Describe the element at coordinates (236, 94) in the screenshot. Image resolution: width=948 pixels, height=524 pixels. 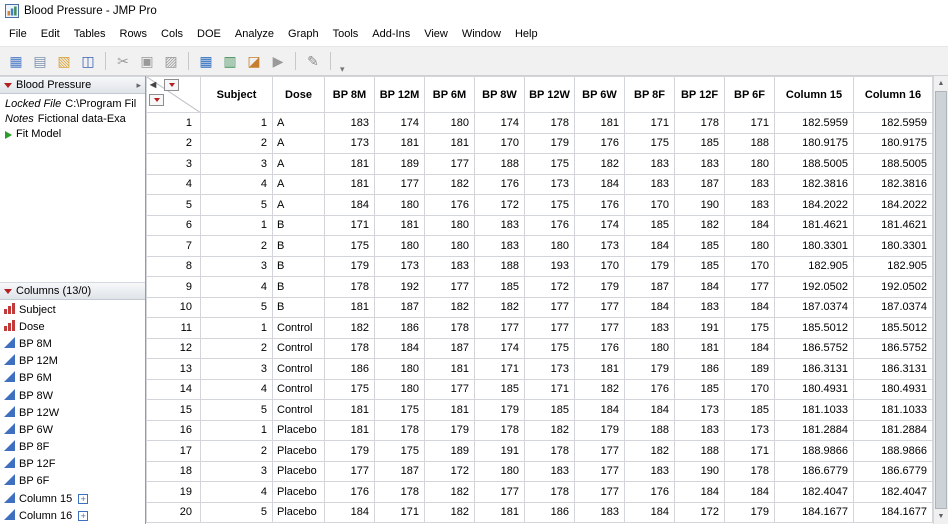
I see `column-header-subject: Subject` at that location.